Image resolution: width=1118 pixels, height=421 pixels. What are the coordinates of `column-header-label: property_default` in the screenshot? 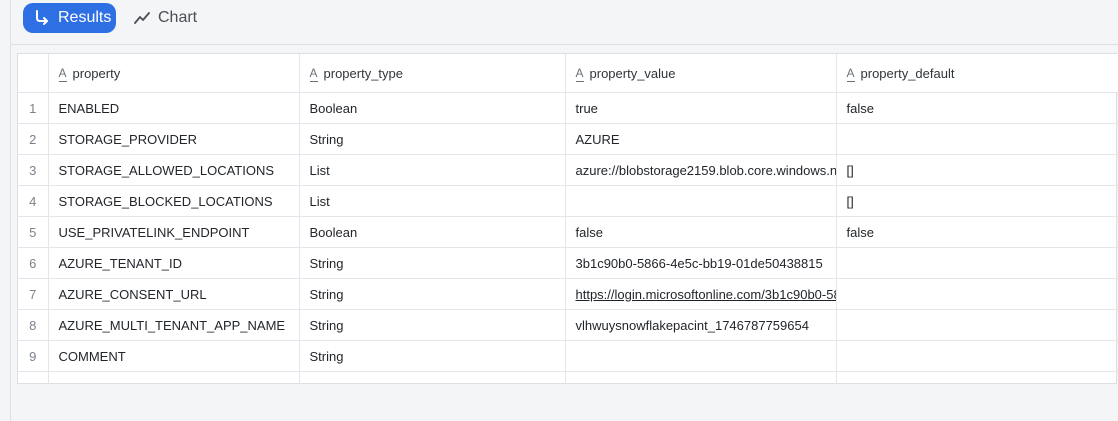 It's located at (907, 73).